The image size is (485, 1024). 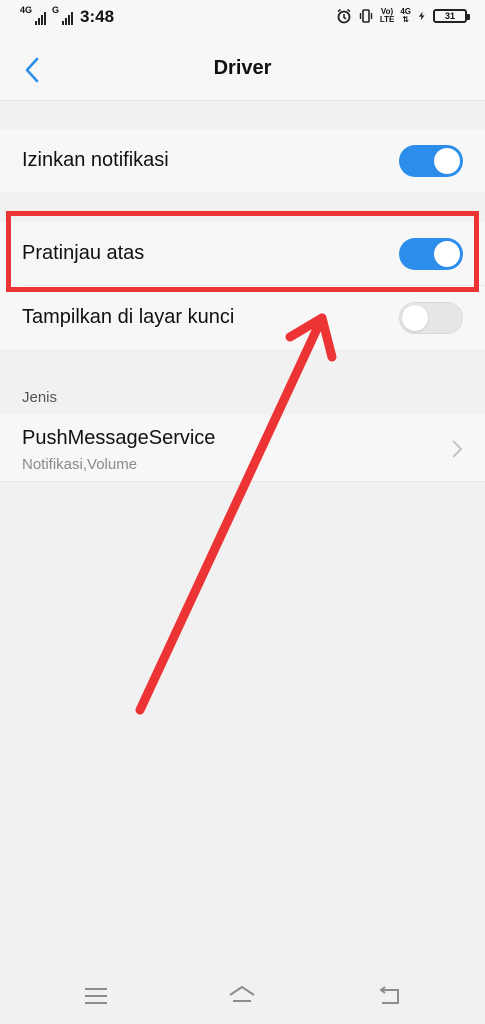 What do you see at coordinates (390, 996) in the screenshot?
I see `back-nav-icon` at bounding box center [390, 996].